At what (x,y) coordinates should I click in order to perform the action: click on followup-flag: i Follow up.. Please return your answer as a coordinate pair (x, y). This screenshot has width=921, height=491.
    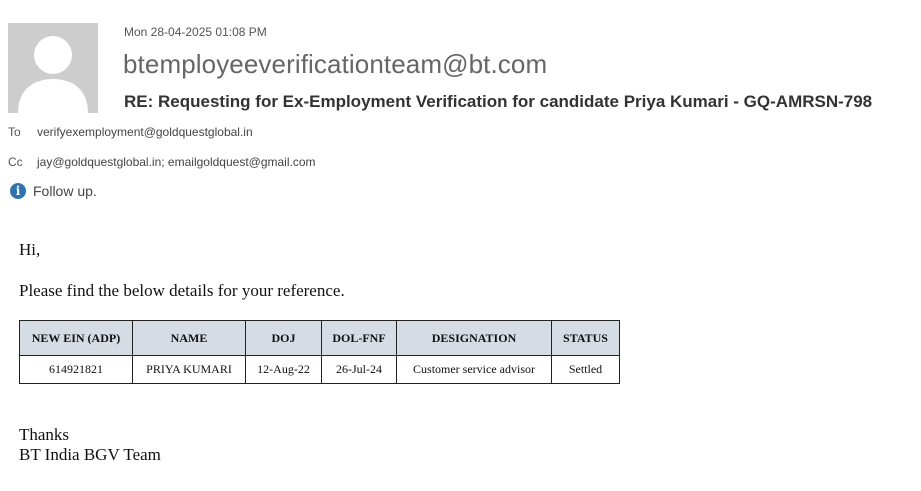
    Looking at the image, I should click on (53, 191).